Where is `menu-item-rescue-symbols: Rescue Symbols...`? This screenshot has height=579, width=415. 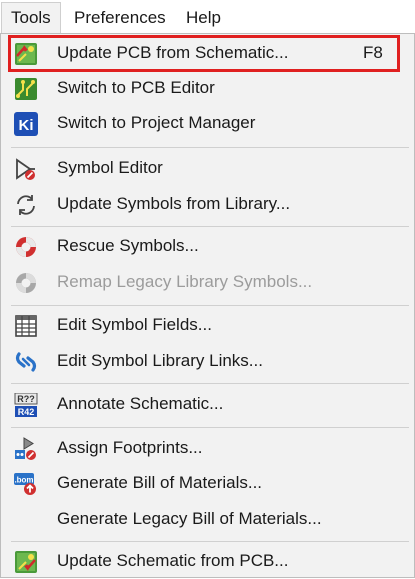 menu-item-rescue-symbols: Rescue Symbols... is located at coordinates (207, 246).